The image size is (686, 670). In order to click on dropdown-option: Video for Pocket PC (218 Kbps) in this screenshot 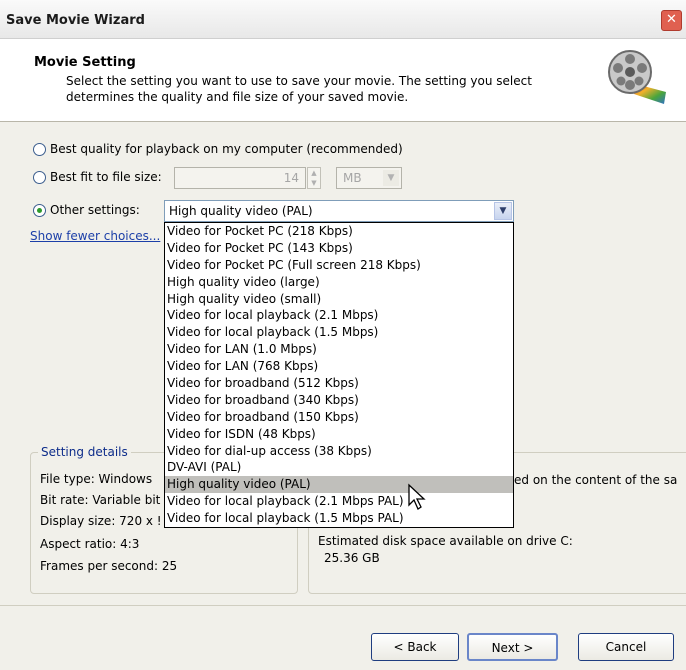, I will do `click(339, 231)`.